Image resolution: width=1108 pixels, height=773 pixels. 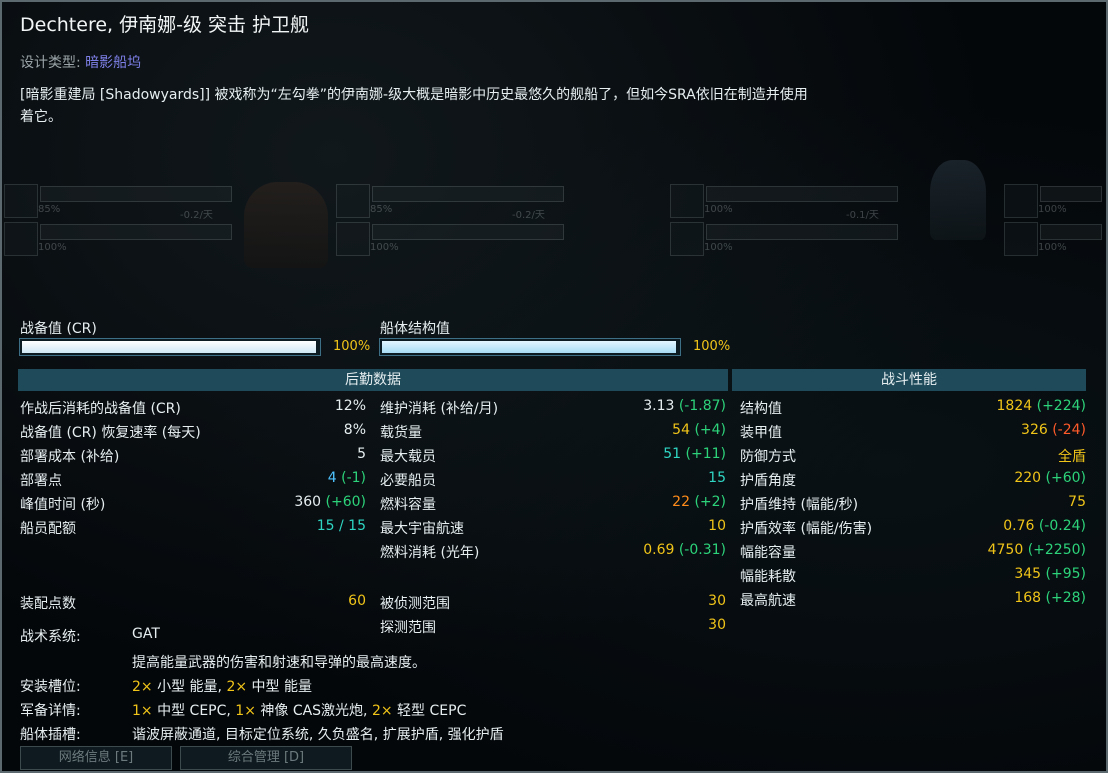 I want to click on cr-bar, so click(x=170, y=347).